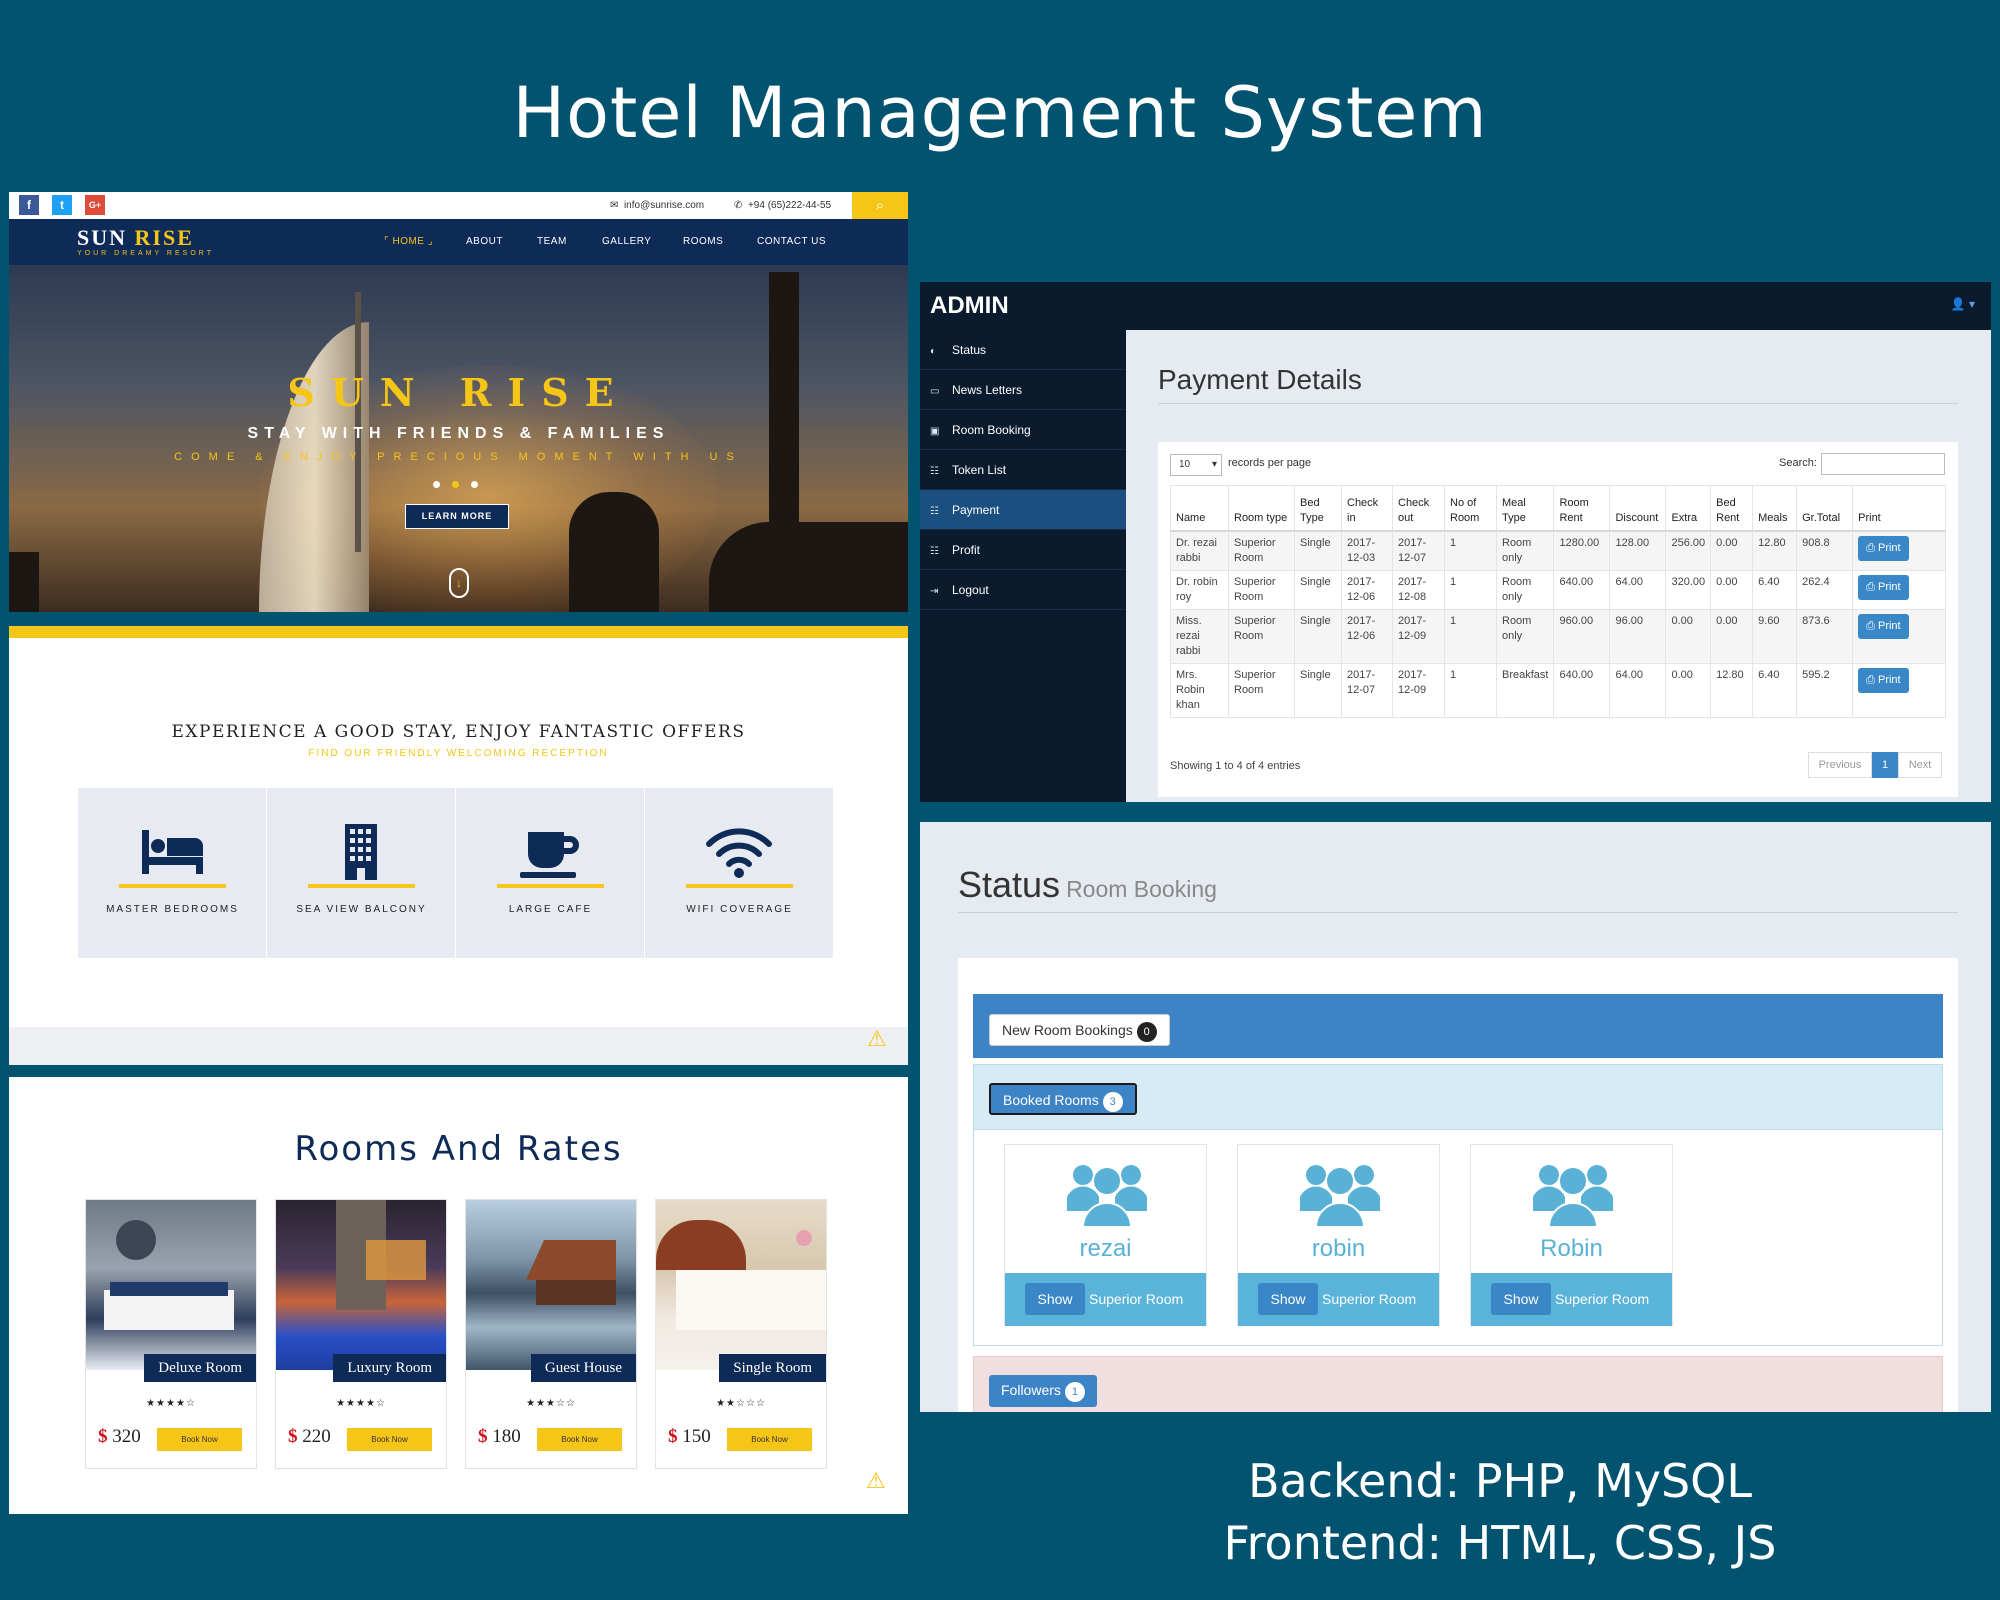  Describe the element at coordinates (1825, 589) in the screenshot. I see `table-cell: 262.4` at that location.